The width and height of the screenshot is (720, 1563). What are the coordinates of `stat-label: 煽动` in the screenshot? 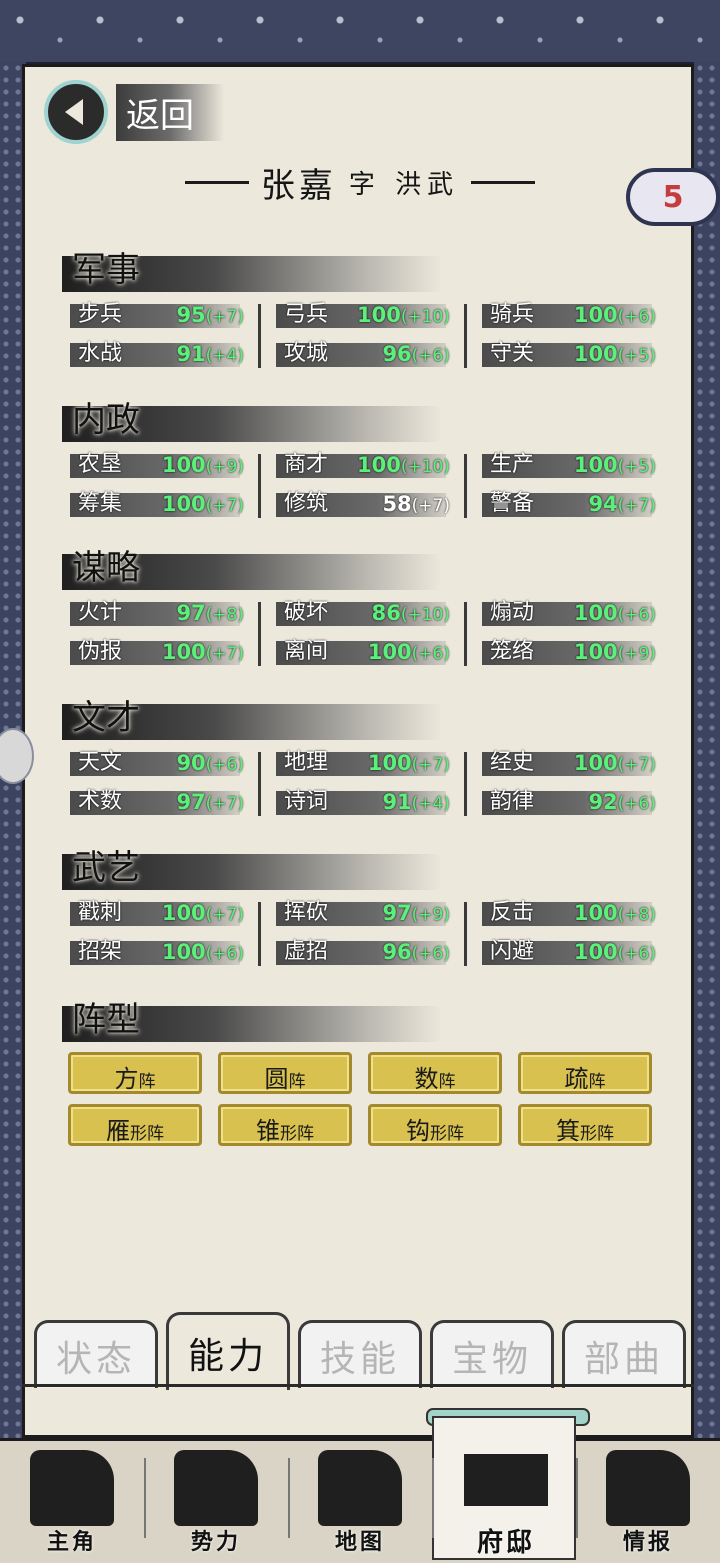 It's located at (512, 612).